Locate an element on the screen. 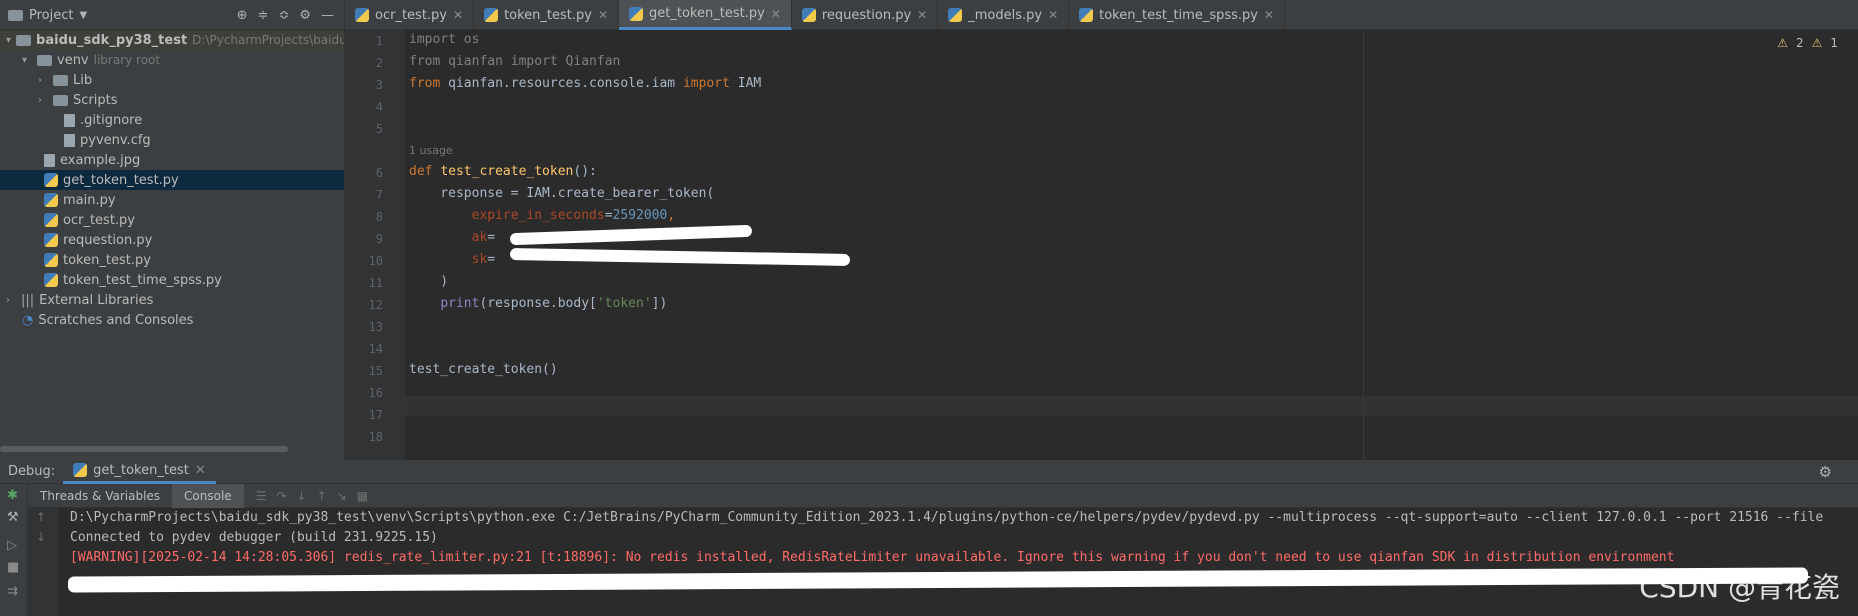  project-panel-header: Project ▼ ⊕ ≑ ≎ ⚙ — is located at coordinates (172, 15).